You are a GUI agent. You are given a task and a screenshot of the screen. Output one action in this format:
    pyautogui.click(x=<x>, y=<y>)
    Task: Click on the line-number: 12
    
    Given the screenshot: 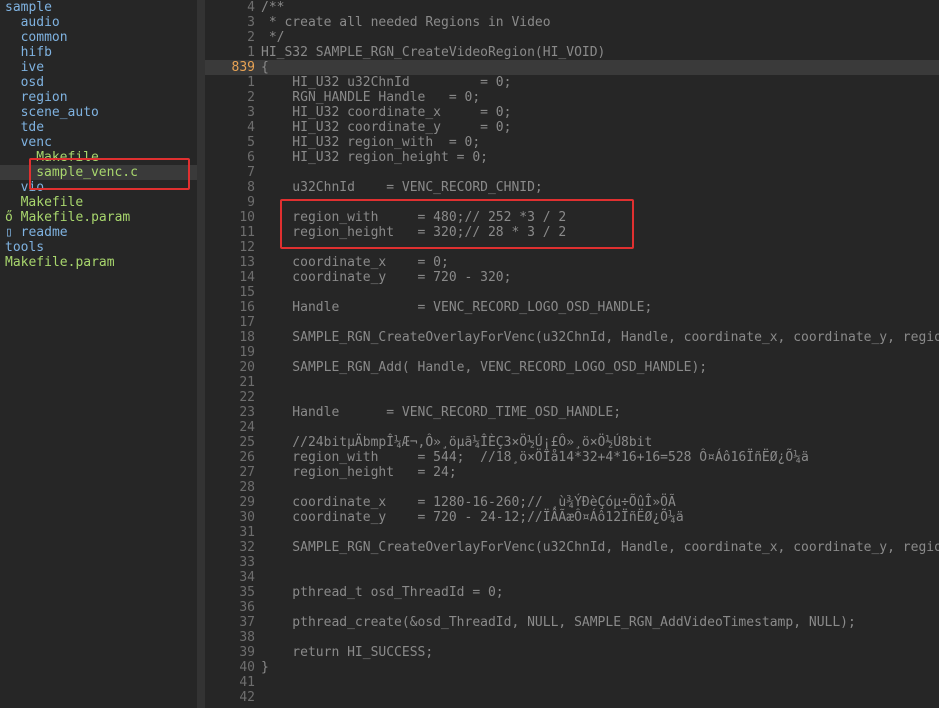 What is the action you would take?
    pyautogui.click(x=247, y=247)
    